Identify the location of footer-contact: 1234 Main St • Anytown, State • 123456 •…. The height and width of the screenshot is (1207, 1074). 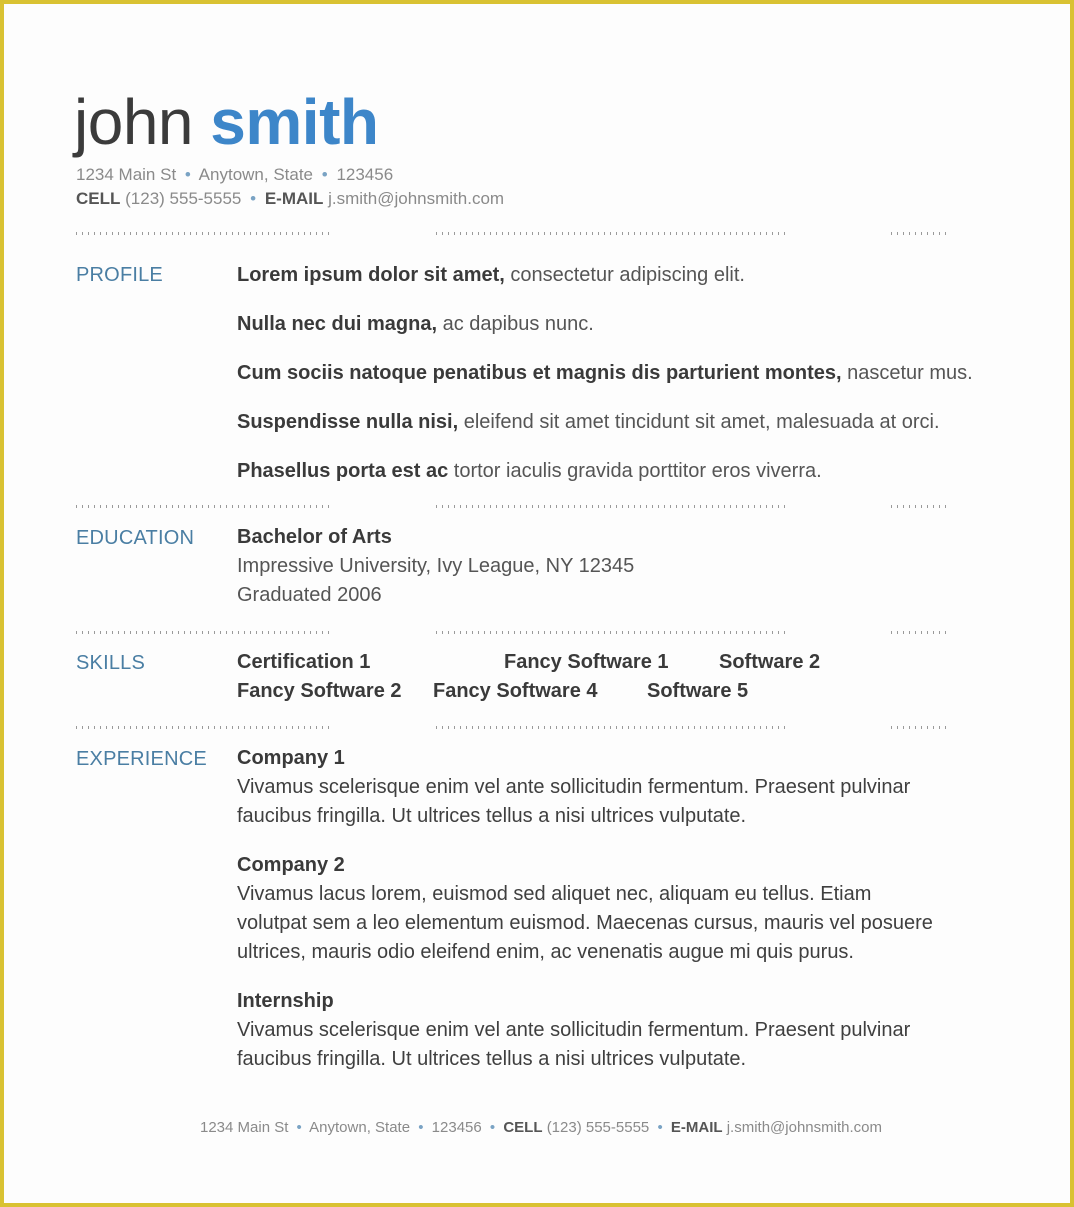
(539, 1127).